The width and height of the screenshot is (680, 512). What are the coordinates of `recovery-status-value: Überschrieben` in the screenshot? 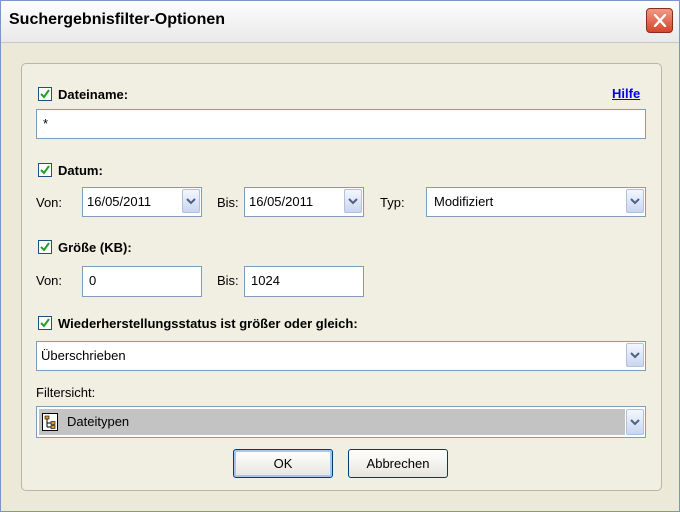 It's located at (83, 355).